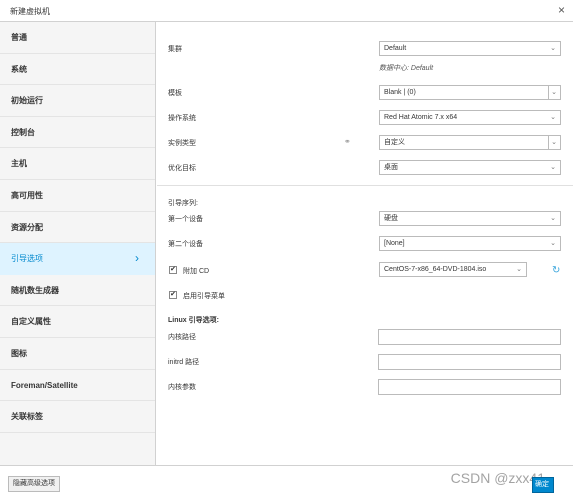 This screenshot has width=573, height=497. Describe the element at coordinates (77, 417) in the screenshot. I see `sidebar-item-affinity-labels: 关联标签` at that location.